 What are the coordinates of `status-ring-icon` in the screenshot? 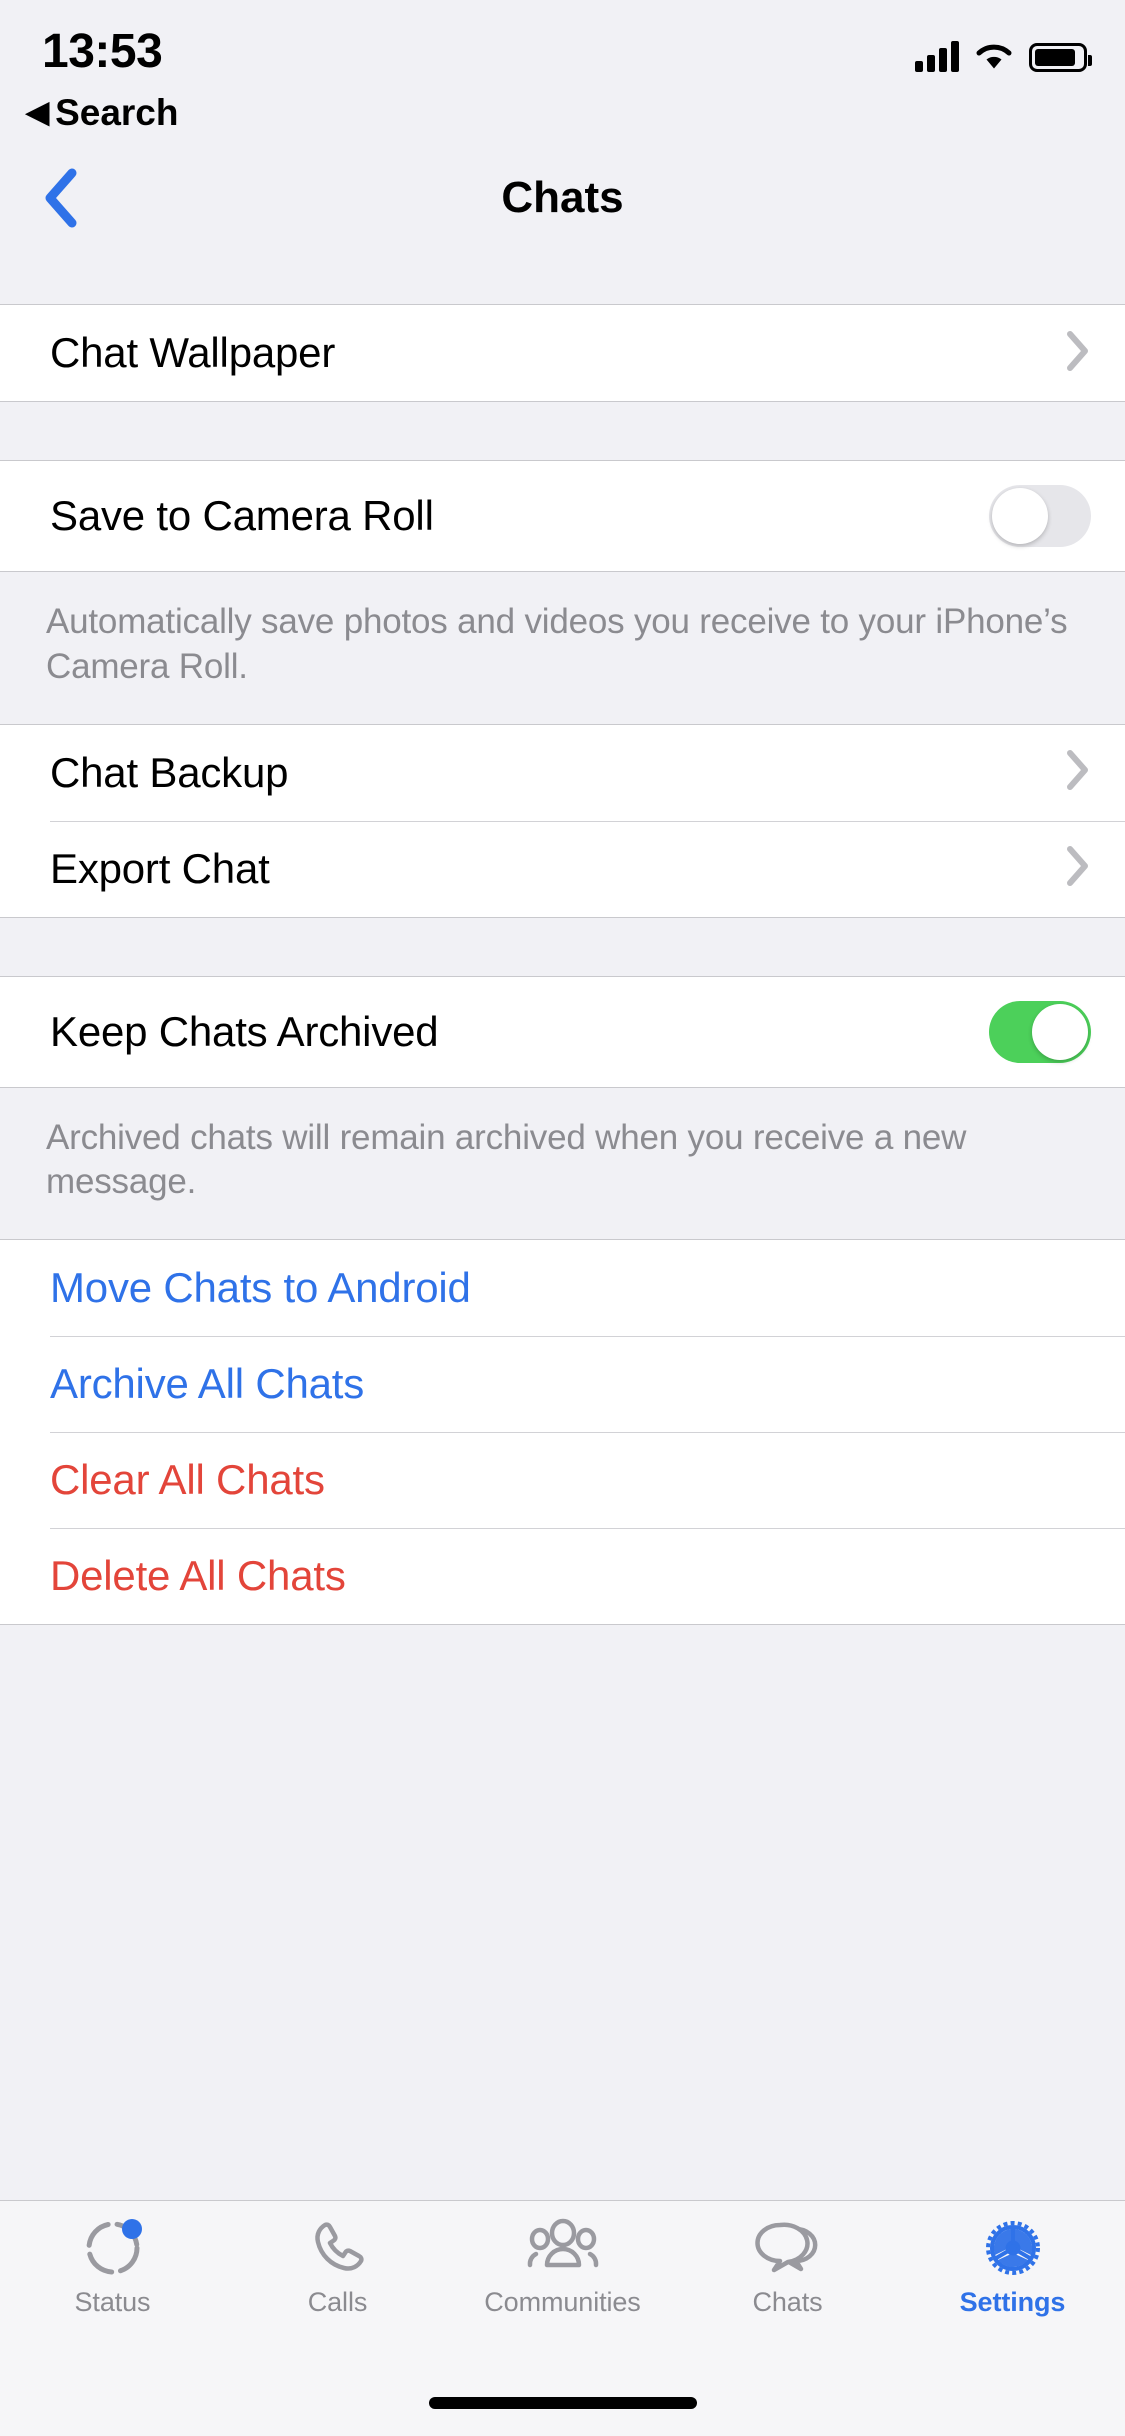 It's located at (113, 2248).